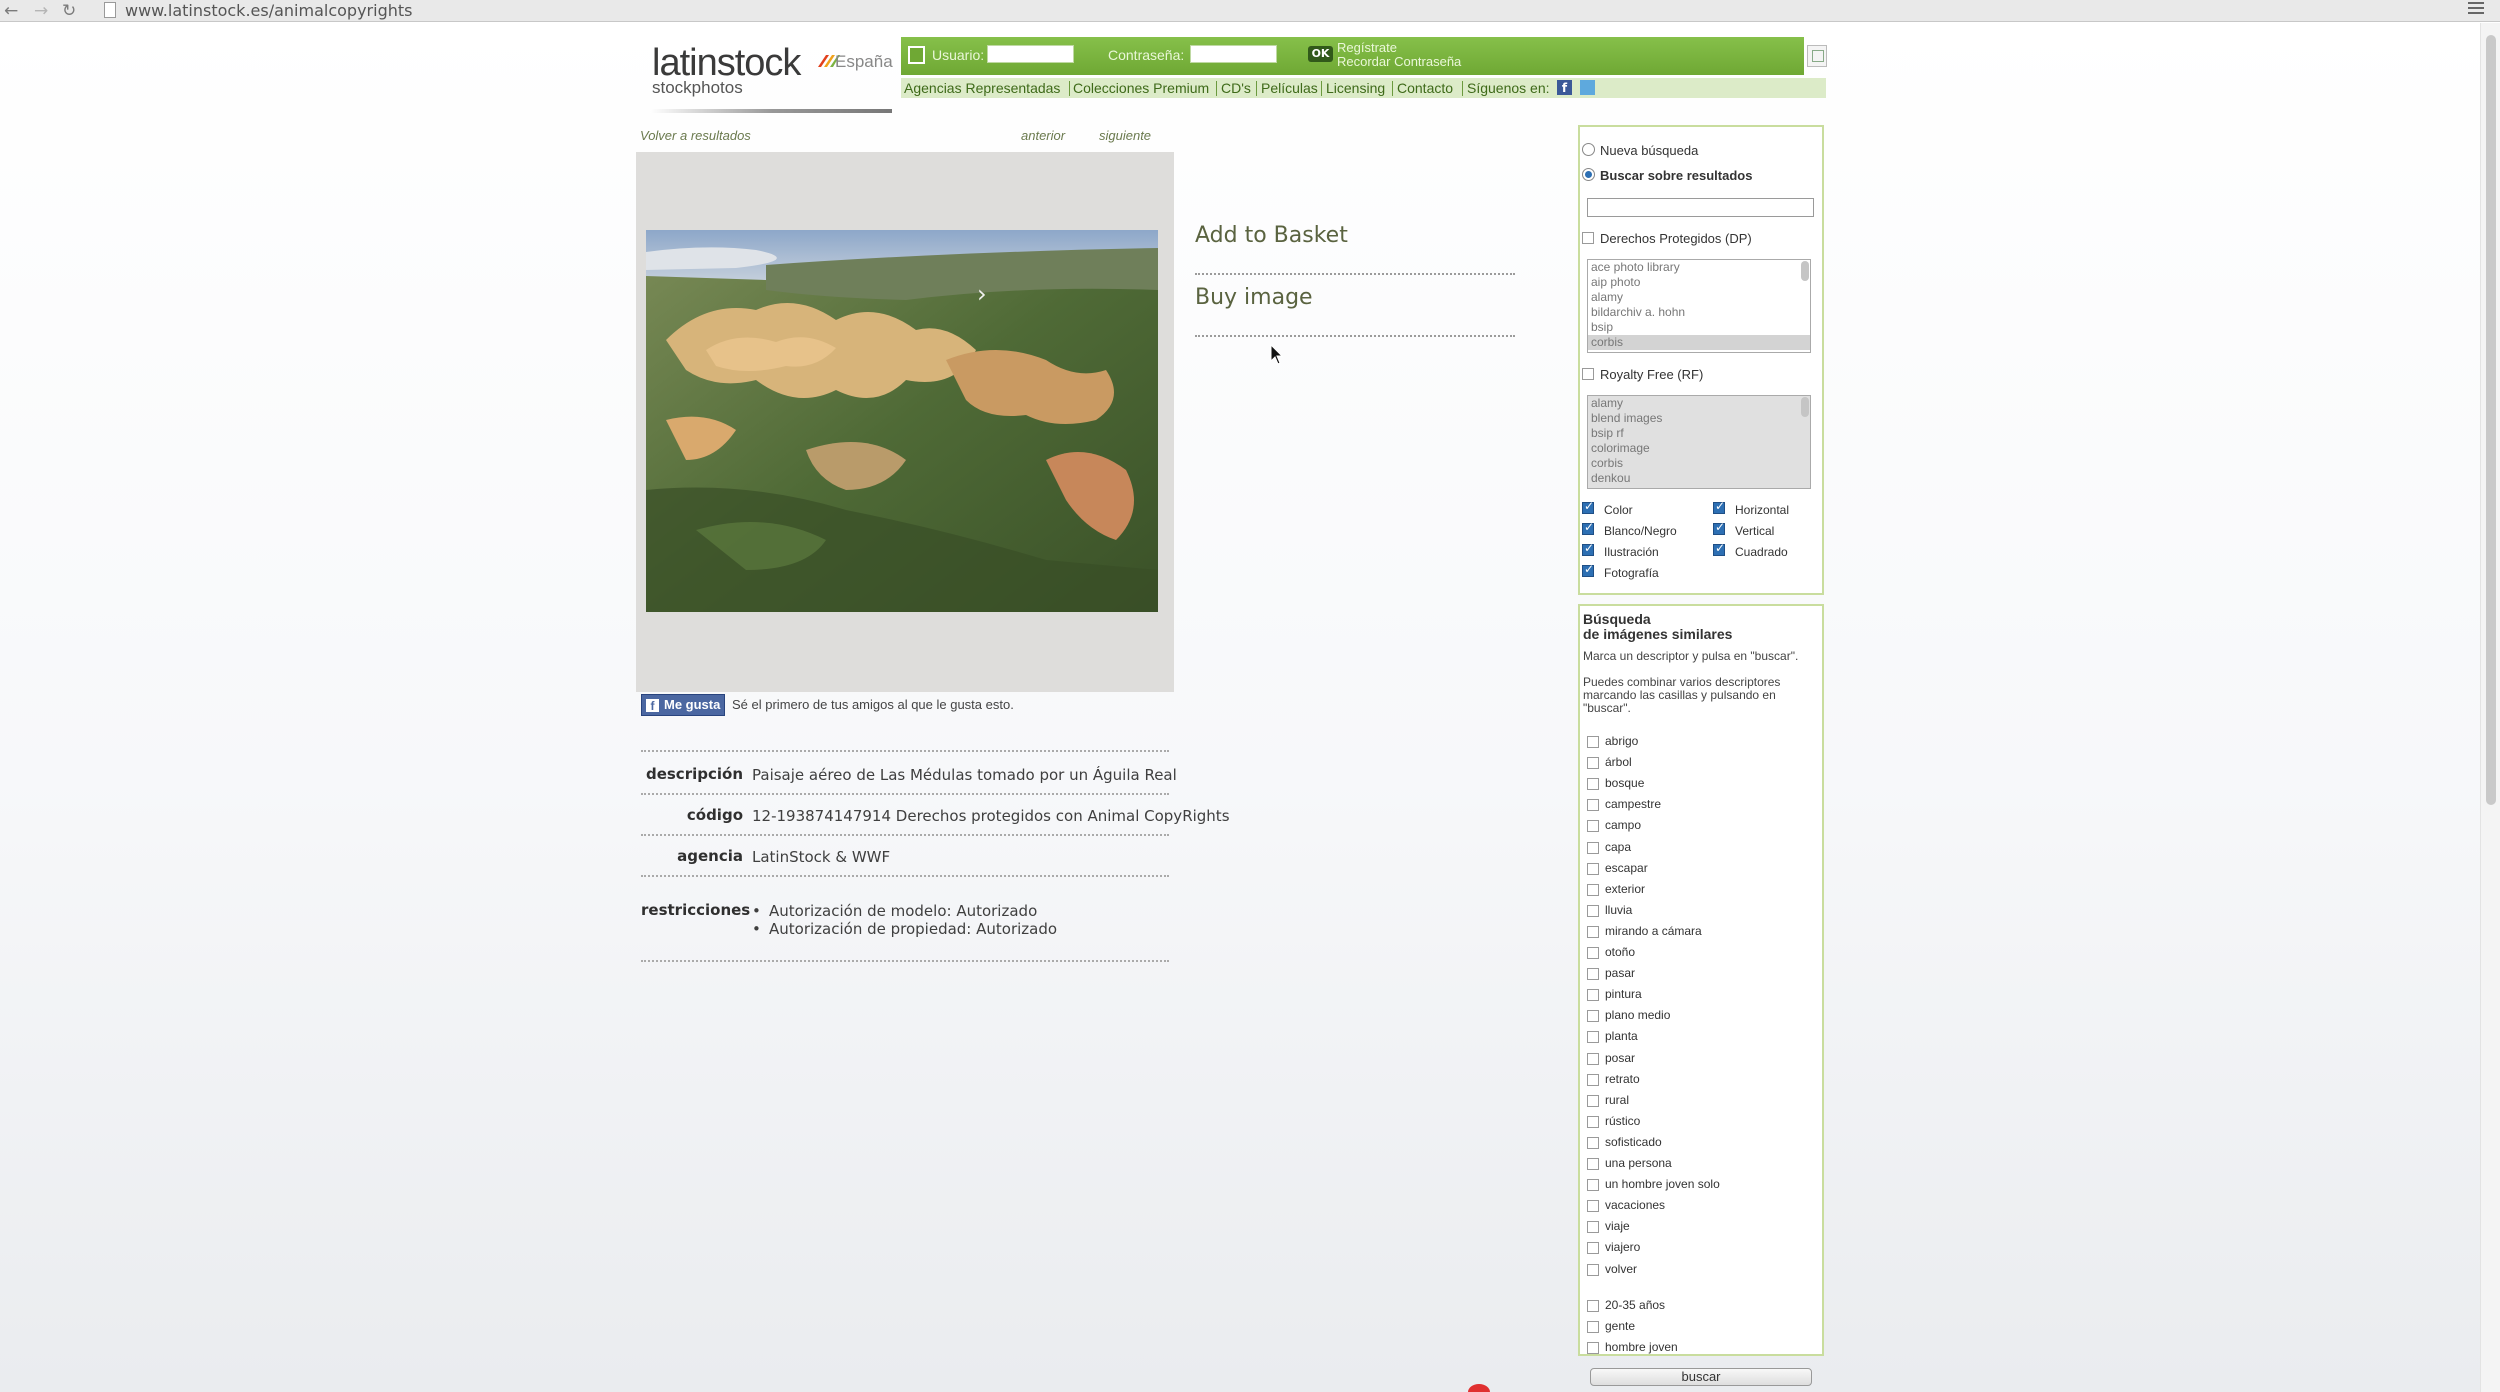  Describe the element at coordinates (1425, 88) in the screenshot. I see `nav-contacto: Contacto` at that location.